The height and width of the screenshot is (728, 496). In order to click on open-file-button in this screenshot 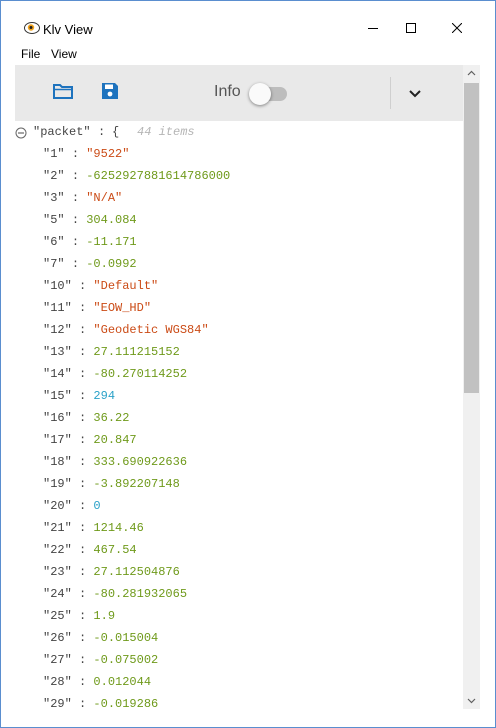, I will do `click(65, 93)`.